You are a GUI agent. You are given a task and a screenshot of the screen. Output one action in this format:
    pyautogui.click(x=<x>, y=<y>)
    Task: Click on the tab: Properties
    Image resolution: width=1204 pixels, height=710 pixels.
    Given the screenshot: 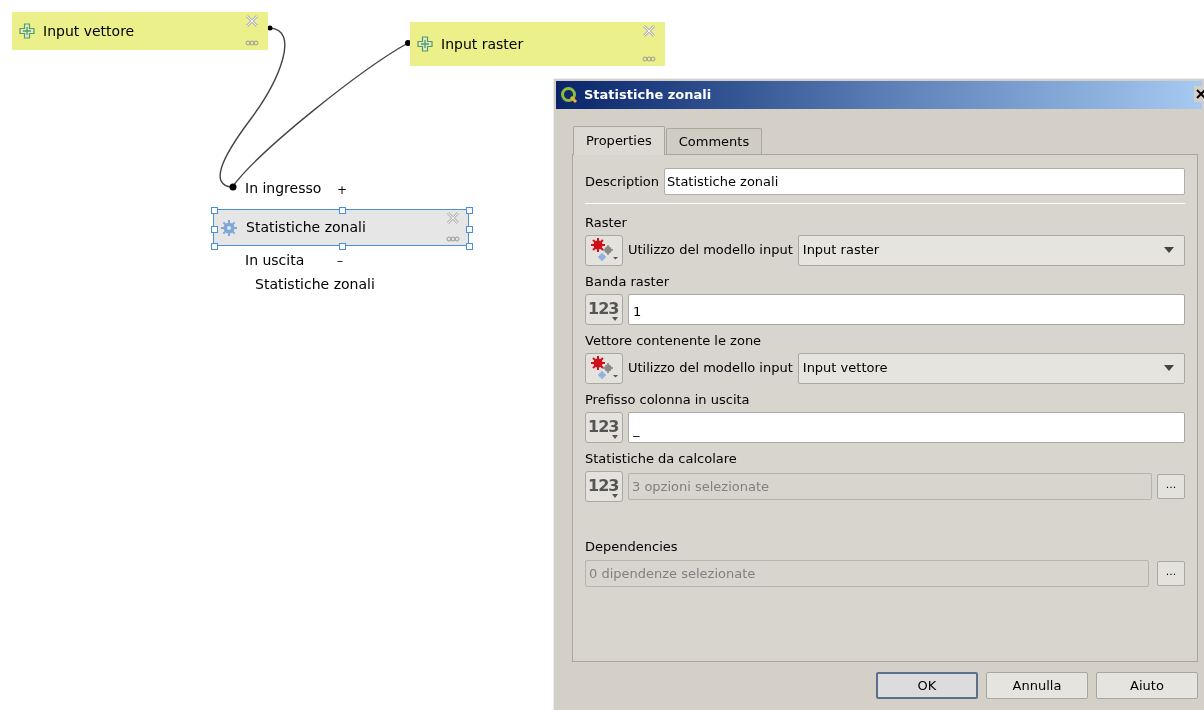 What is the action you would take?
    pyautogui.click(x=619, y=140)
    